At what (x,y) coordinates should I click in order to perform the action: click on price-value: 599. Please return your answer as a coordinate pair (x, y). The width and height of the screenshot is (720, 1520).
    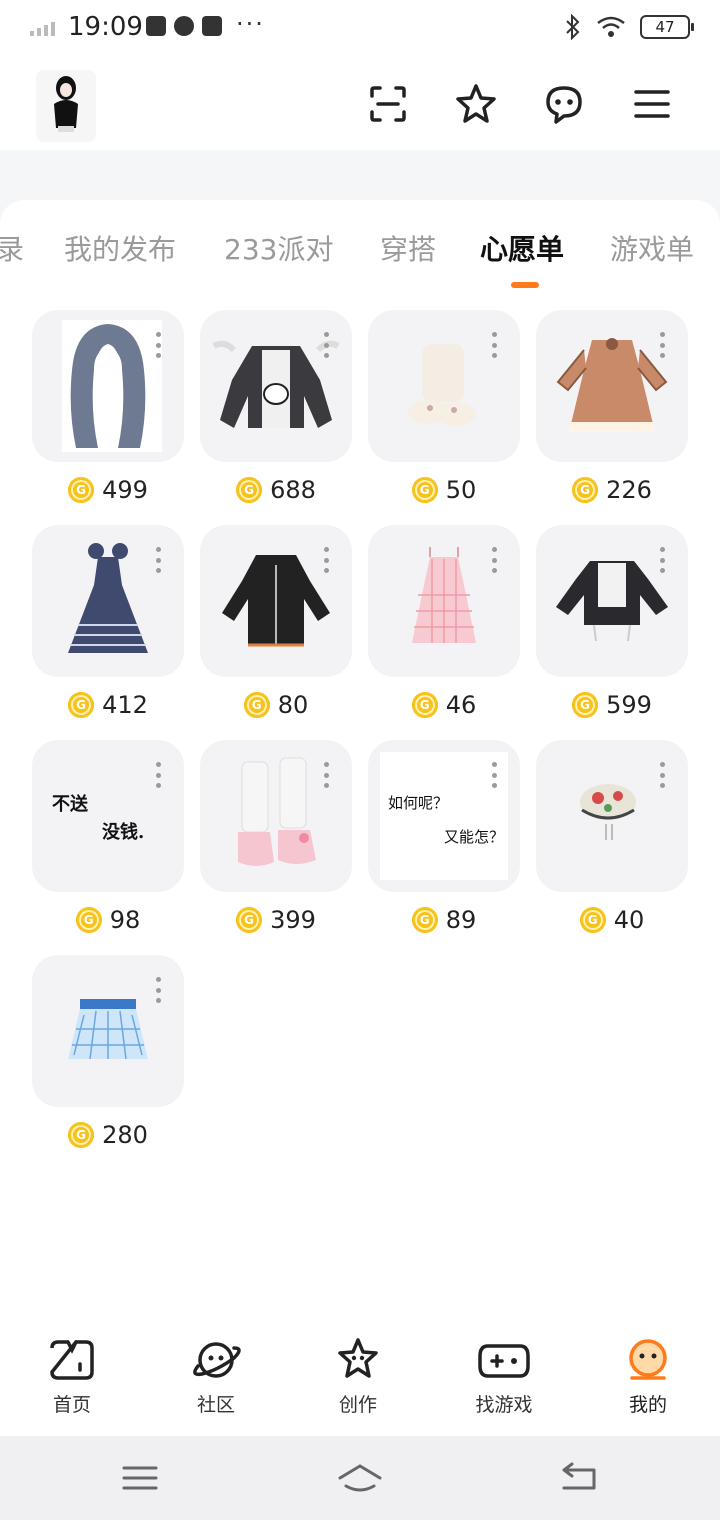
    Looking at the image, I should click on (629, 705).